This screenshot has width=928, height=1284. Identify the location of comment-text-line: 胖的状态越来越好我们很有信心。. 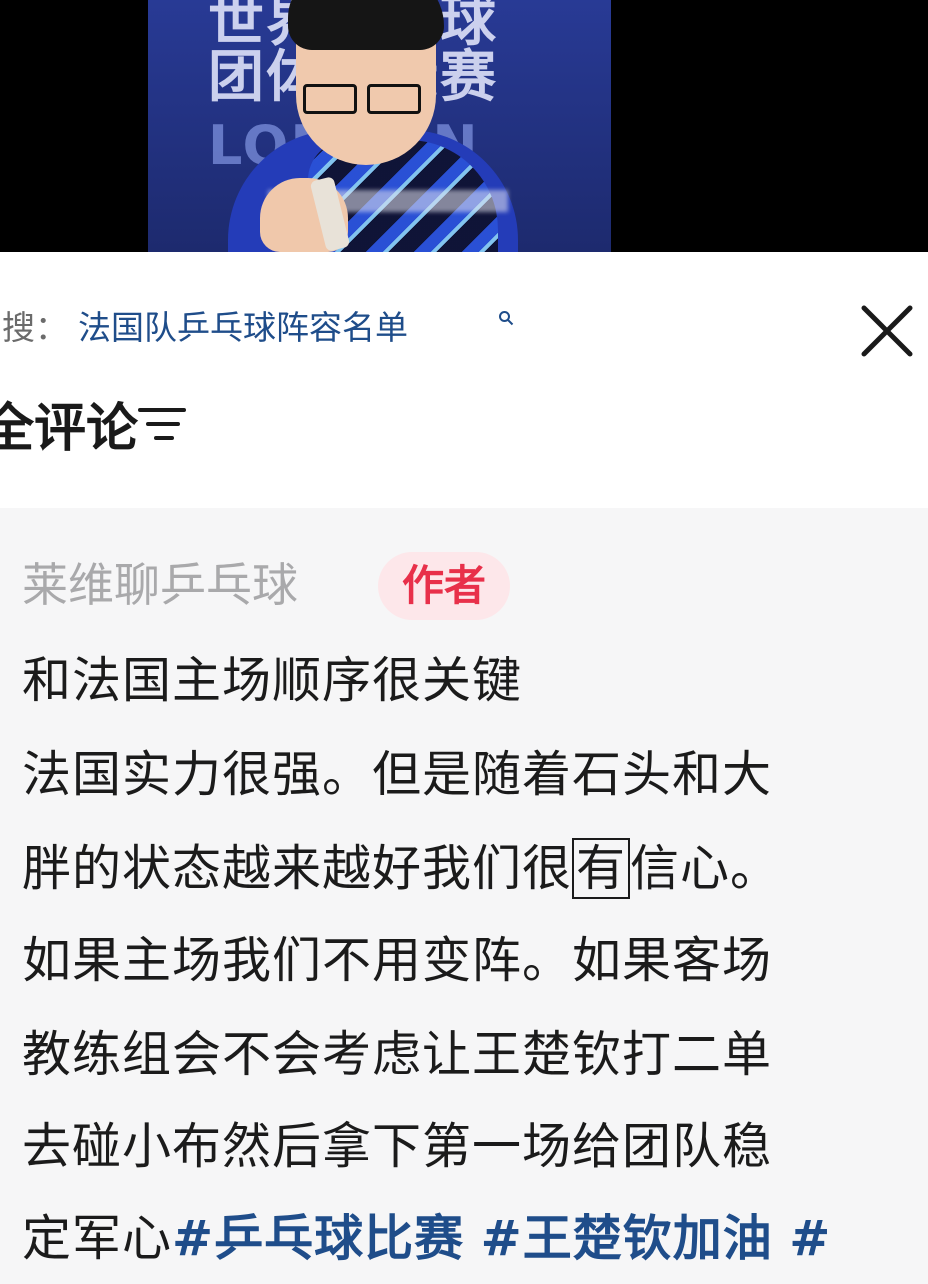
(401, 869).